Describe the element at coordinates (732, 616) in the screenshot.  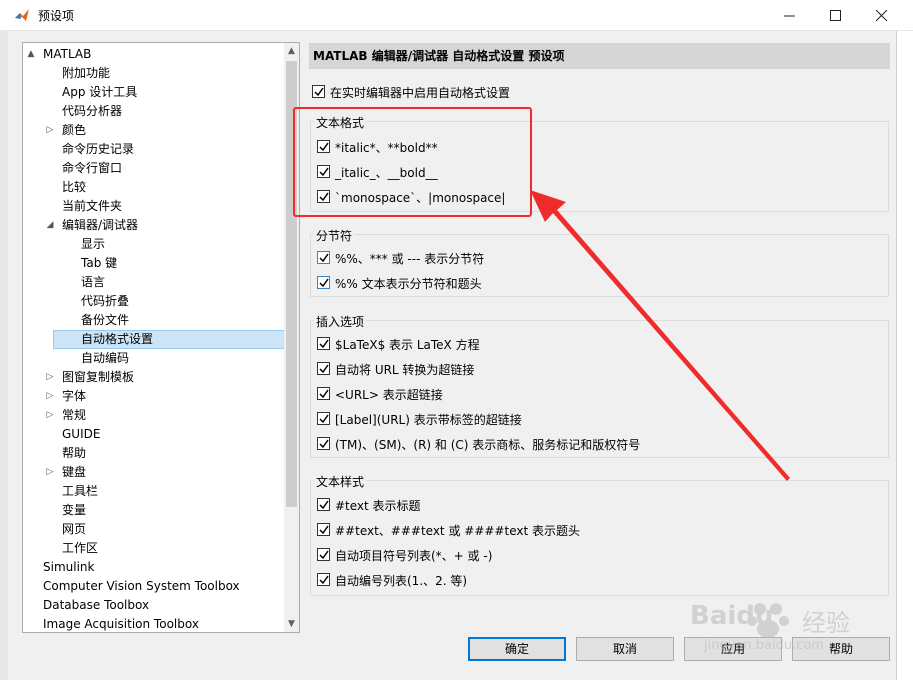
I see `watermark-brand: Baidu` at that location.